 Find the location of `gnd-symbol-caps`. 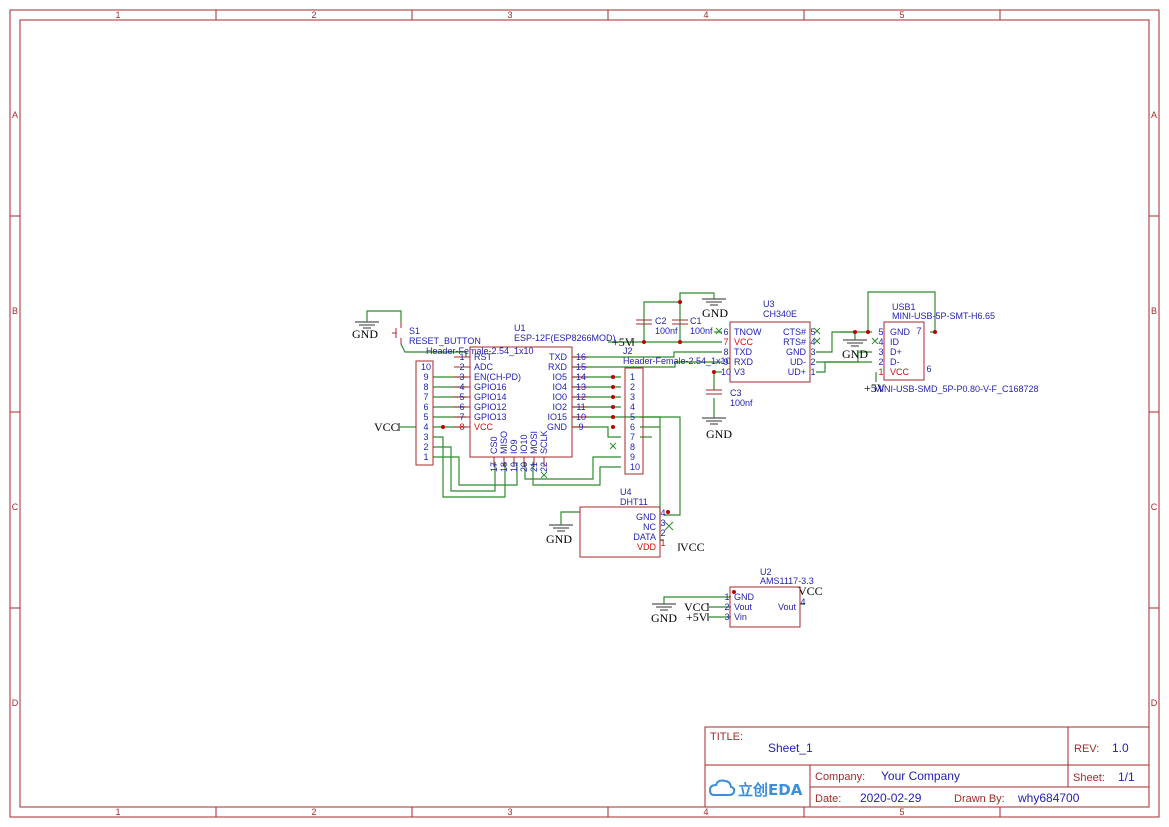

gnd-symbol-caps is located at coordinates (714, 302).